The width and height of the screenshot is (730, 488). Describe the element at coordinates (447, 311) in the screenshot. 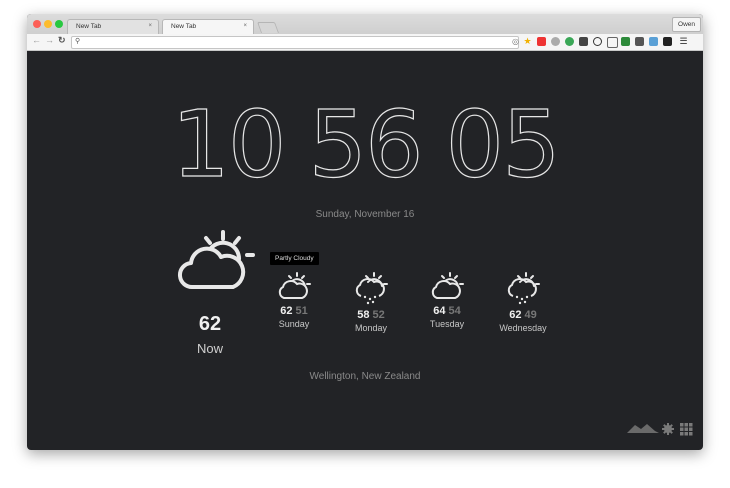

I see `forecast-temps: 64 54` at that location.